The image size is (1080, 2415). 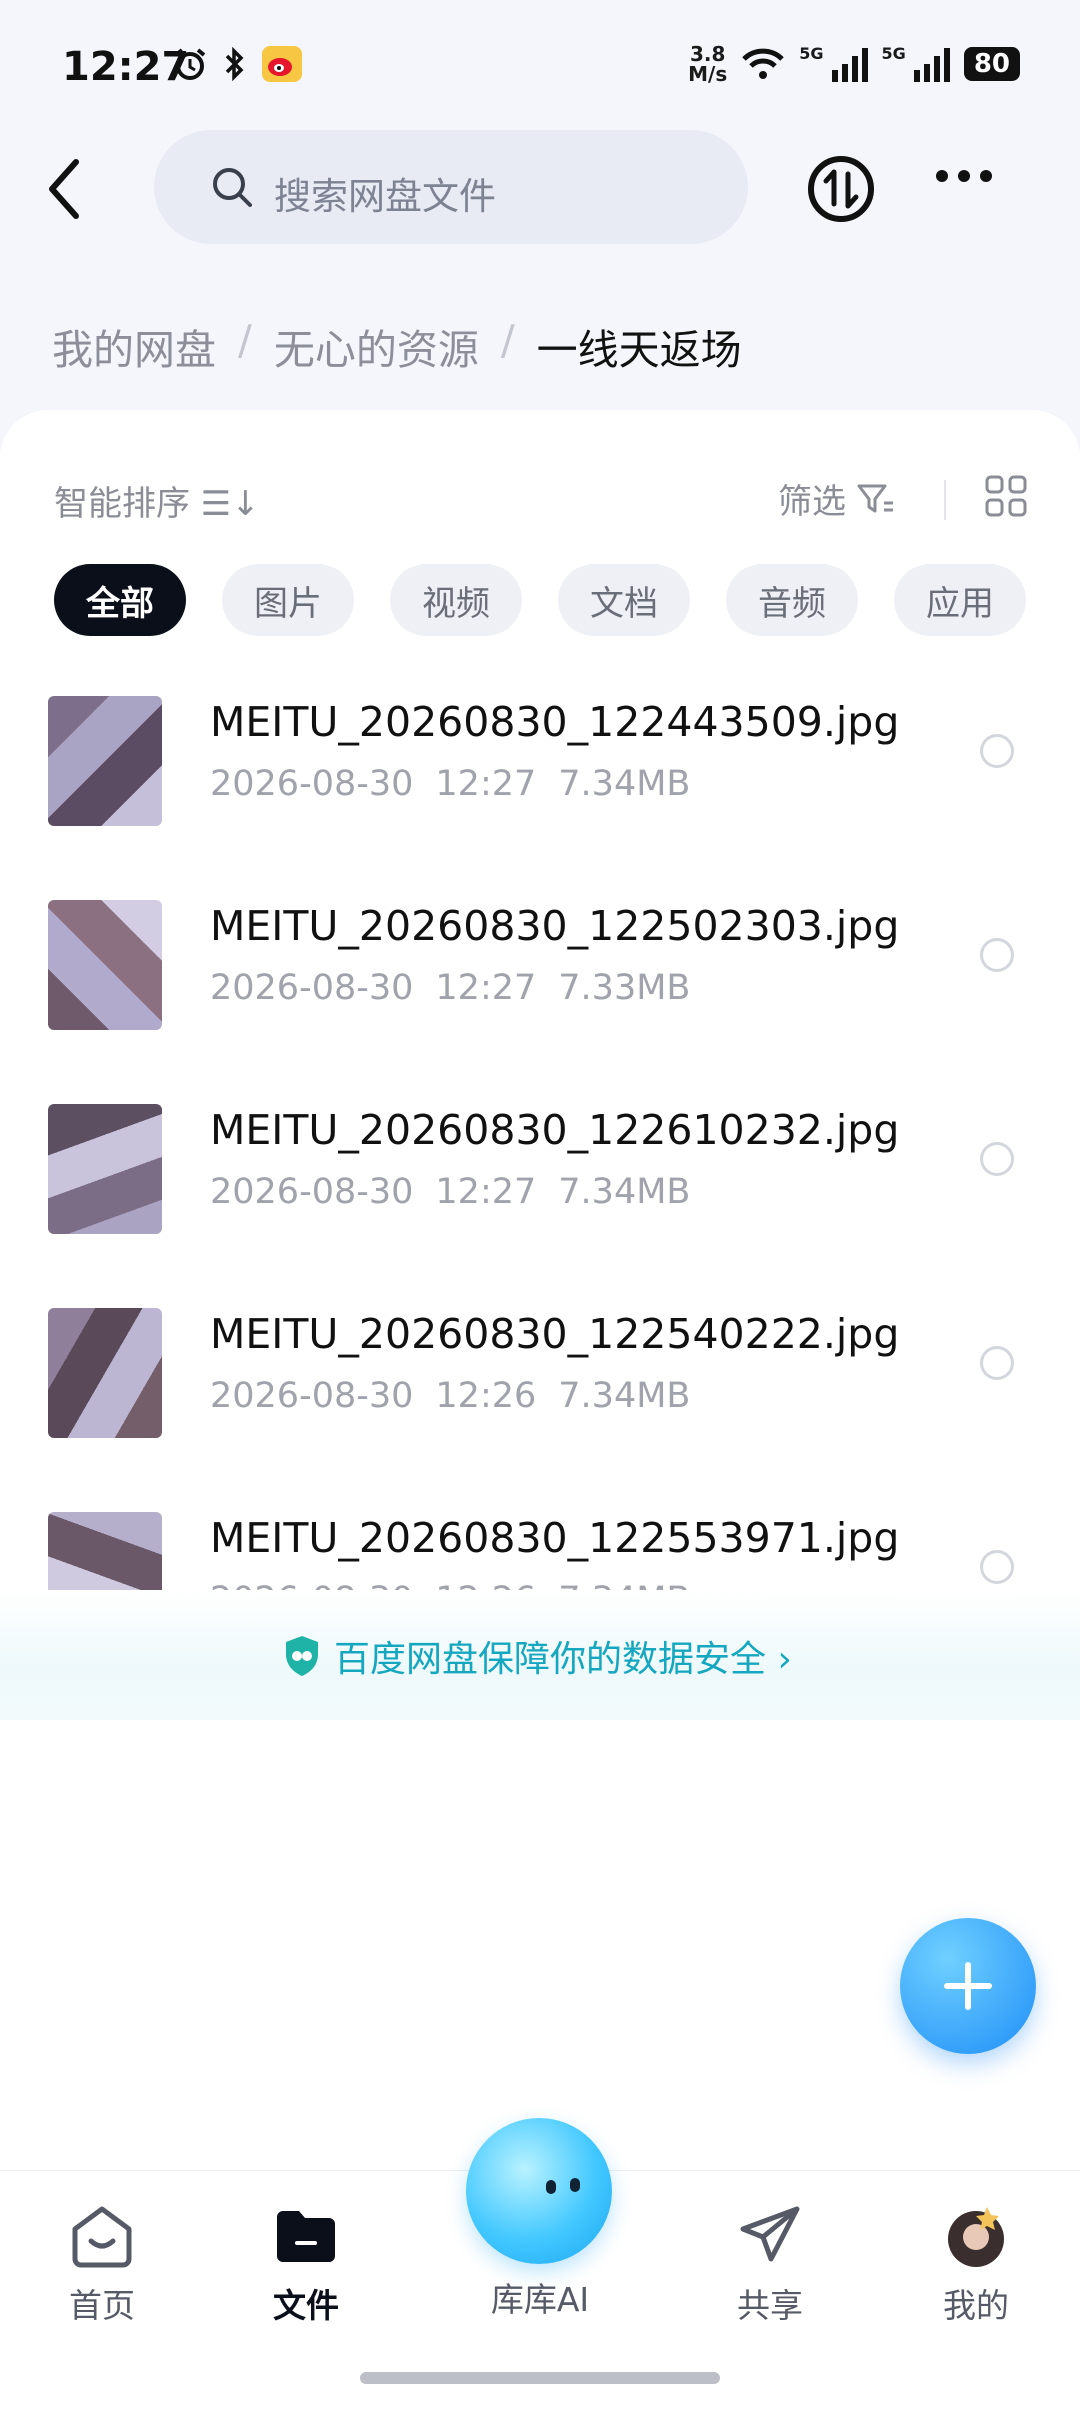 I want to click on grid-icon, so click(x=1006, y=496).